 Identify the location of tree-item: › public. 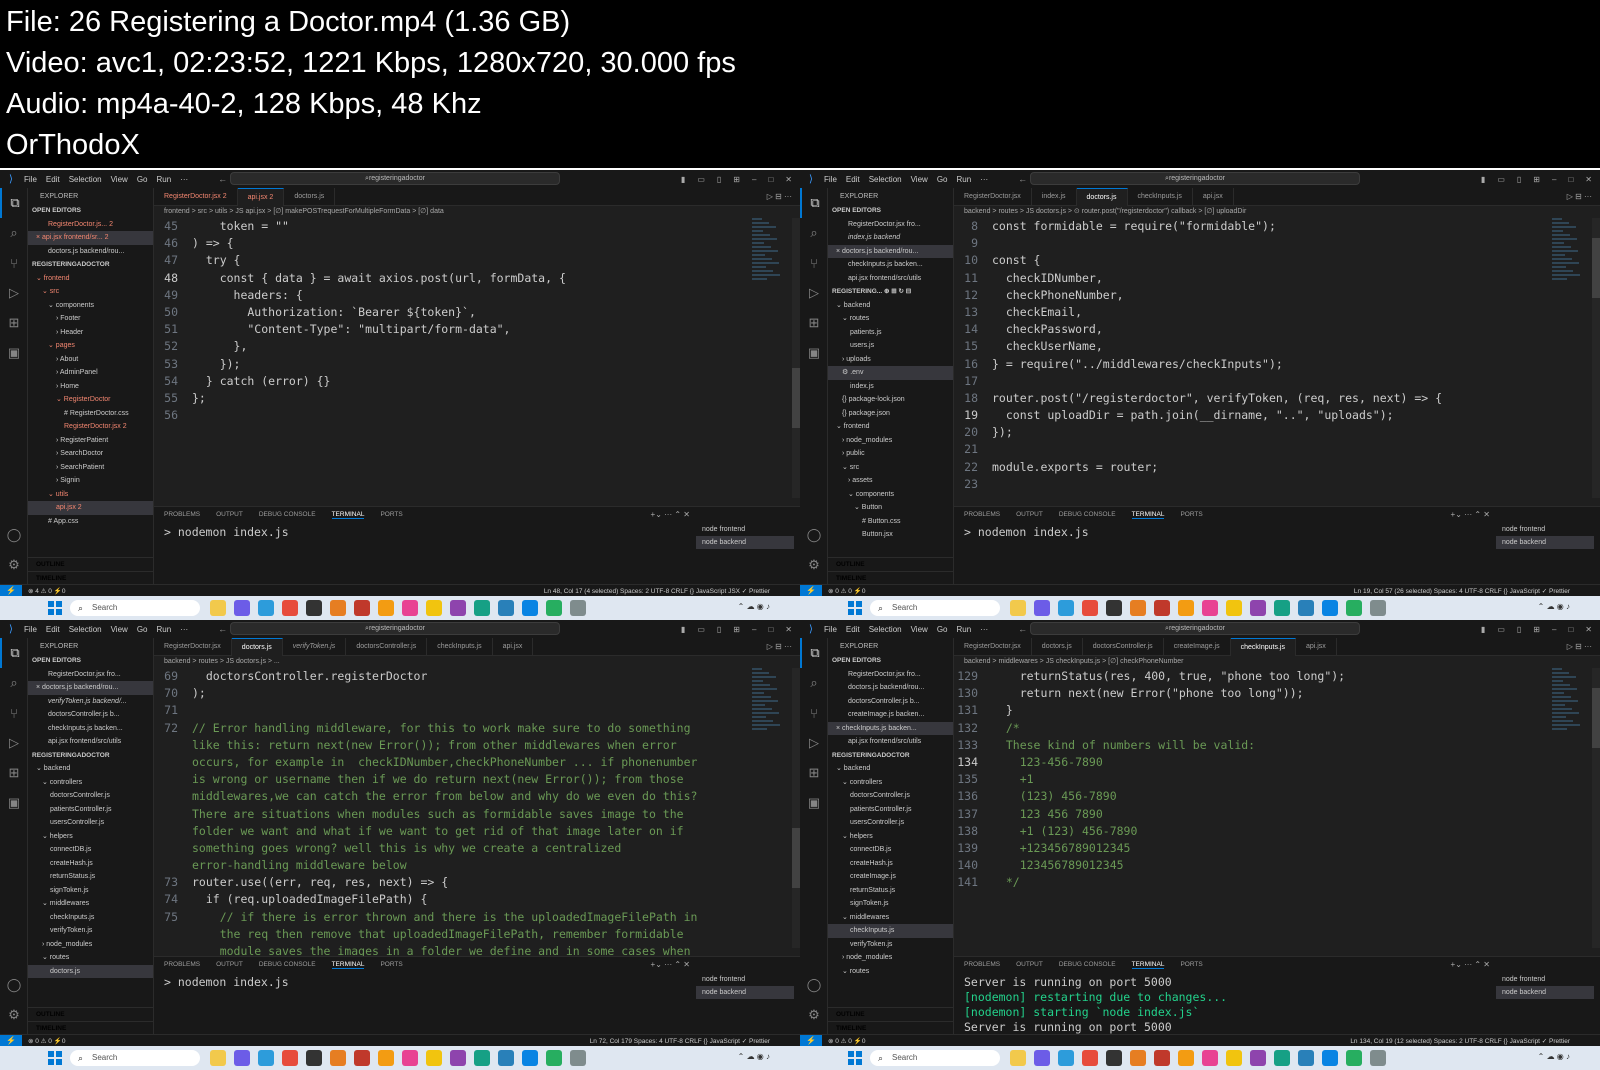
(890, 454).